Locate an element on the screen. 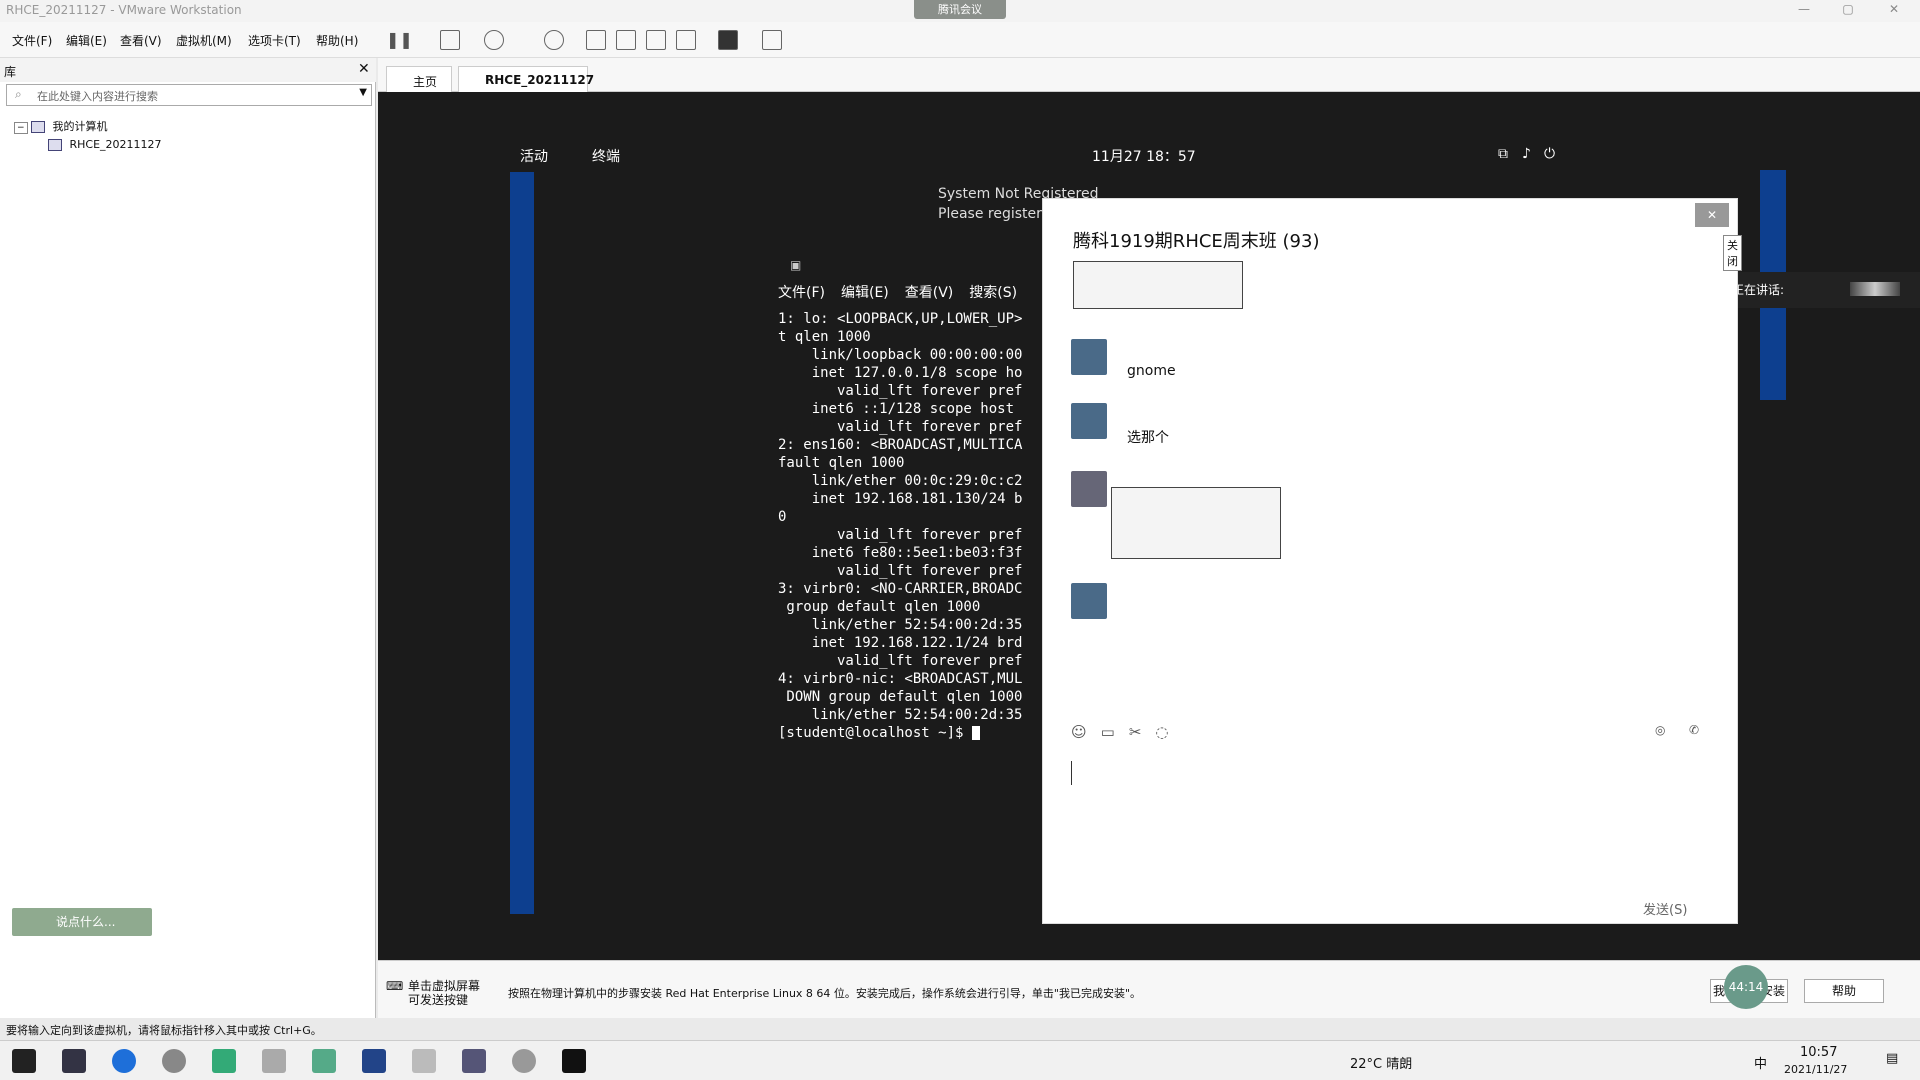 The height and width of the screenshot is (1080, 1920). terminal-line: inet 192.168.122.1/24 brd is located at coordinates (900, 643).